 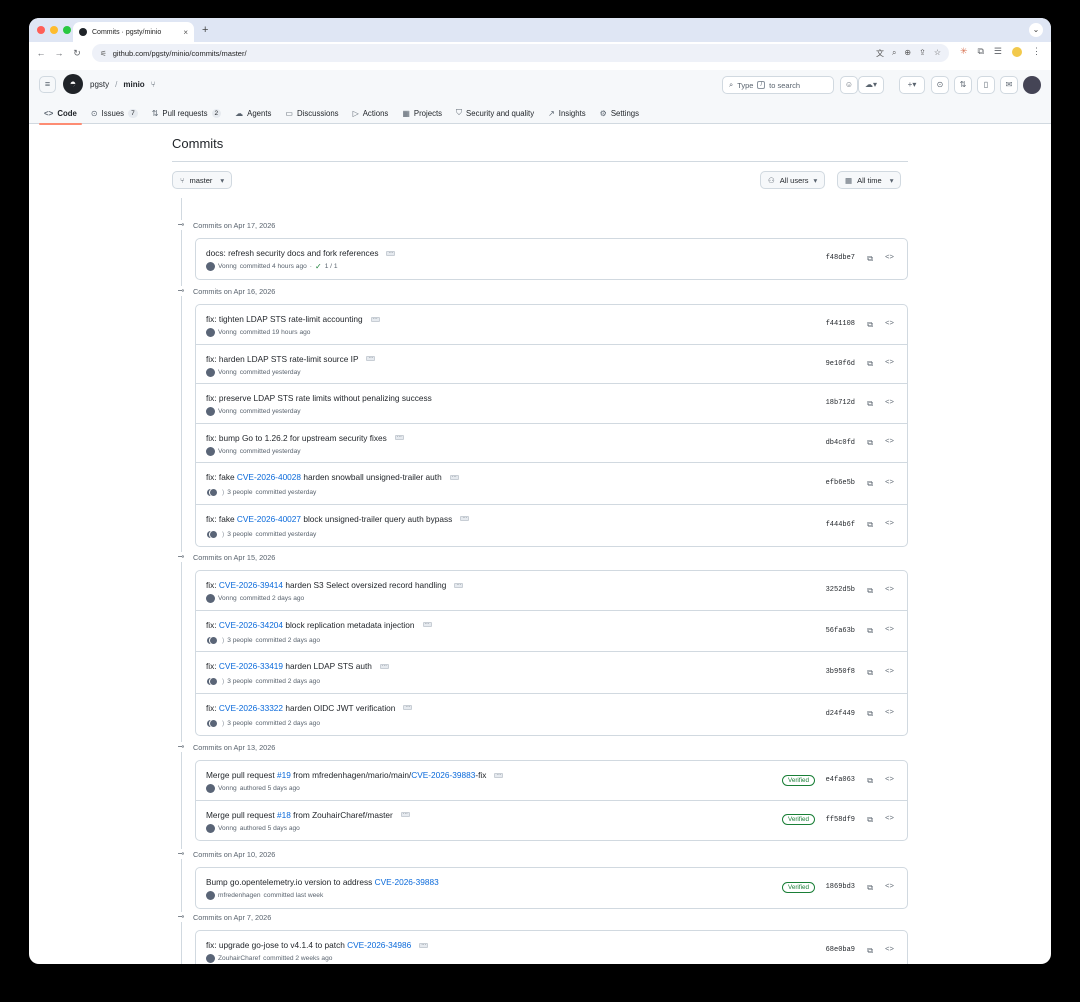 What do you see at coordinates (840, 525) in the screenshot?
I see `commit-sha-link: f444b6f` at bounding box center [840, 525].